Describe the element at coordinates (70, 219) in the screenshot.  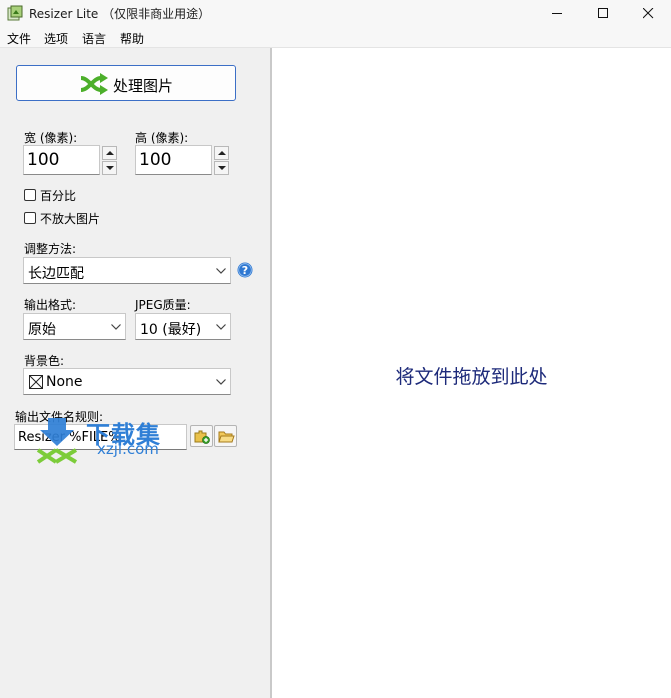
I see `no-enlarge-label: 不放大图片` at that location.